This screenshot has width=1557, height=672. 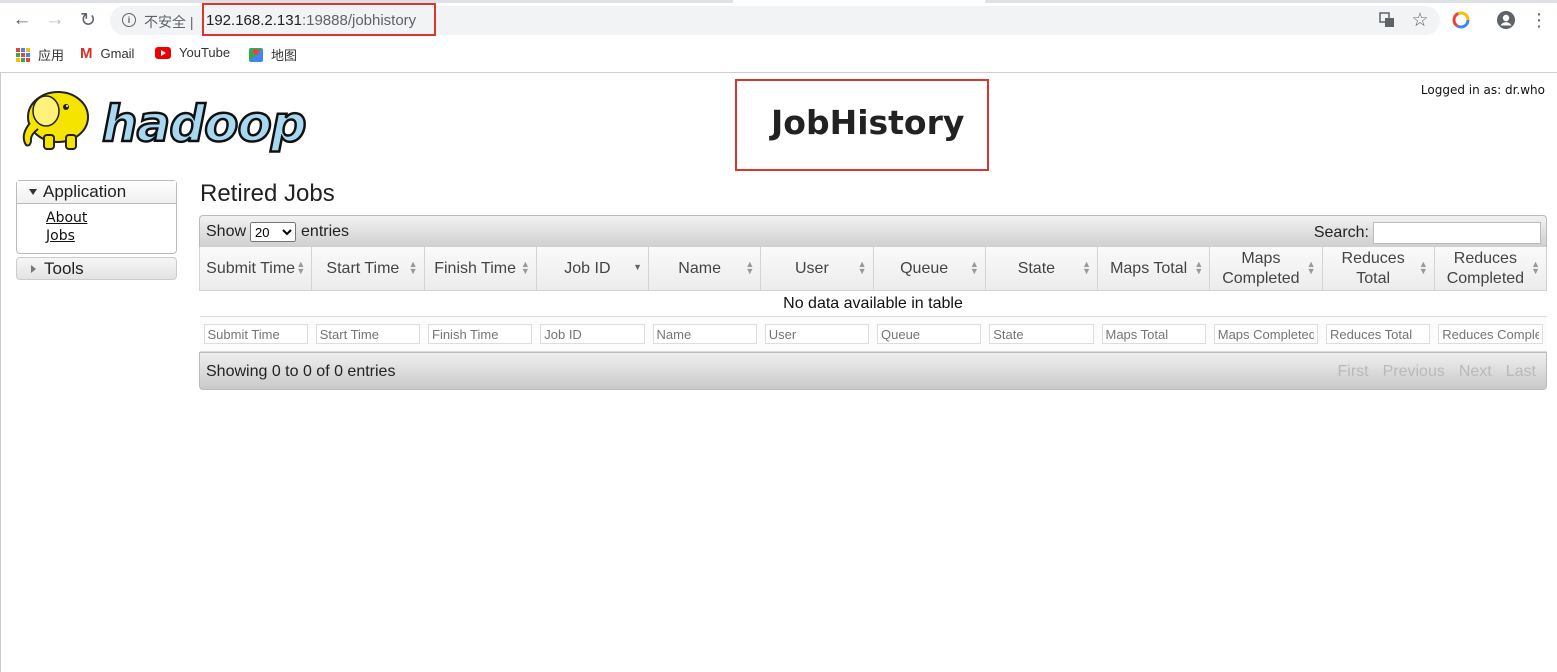 What do you see at coordinates (163, 52) in the screenshot?
I see `youtube-icon` at bounding box center [163, 52].